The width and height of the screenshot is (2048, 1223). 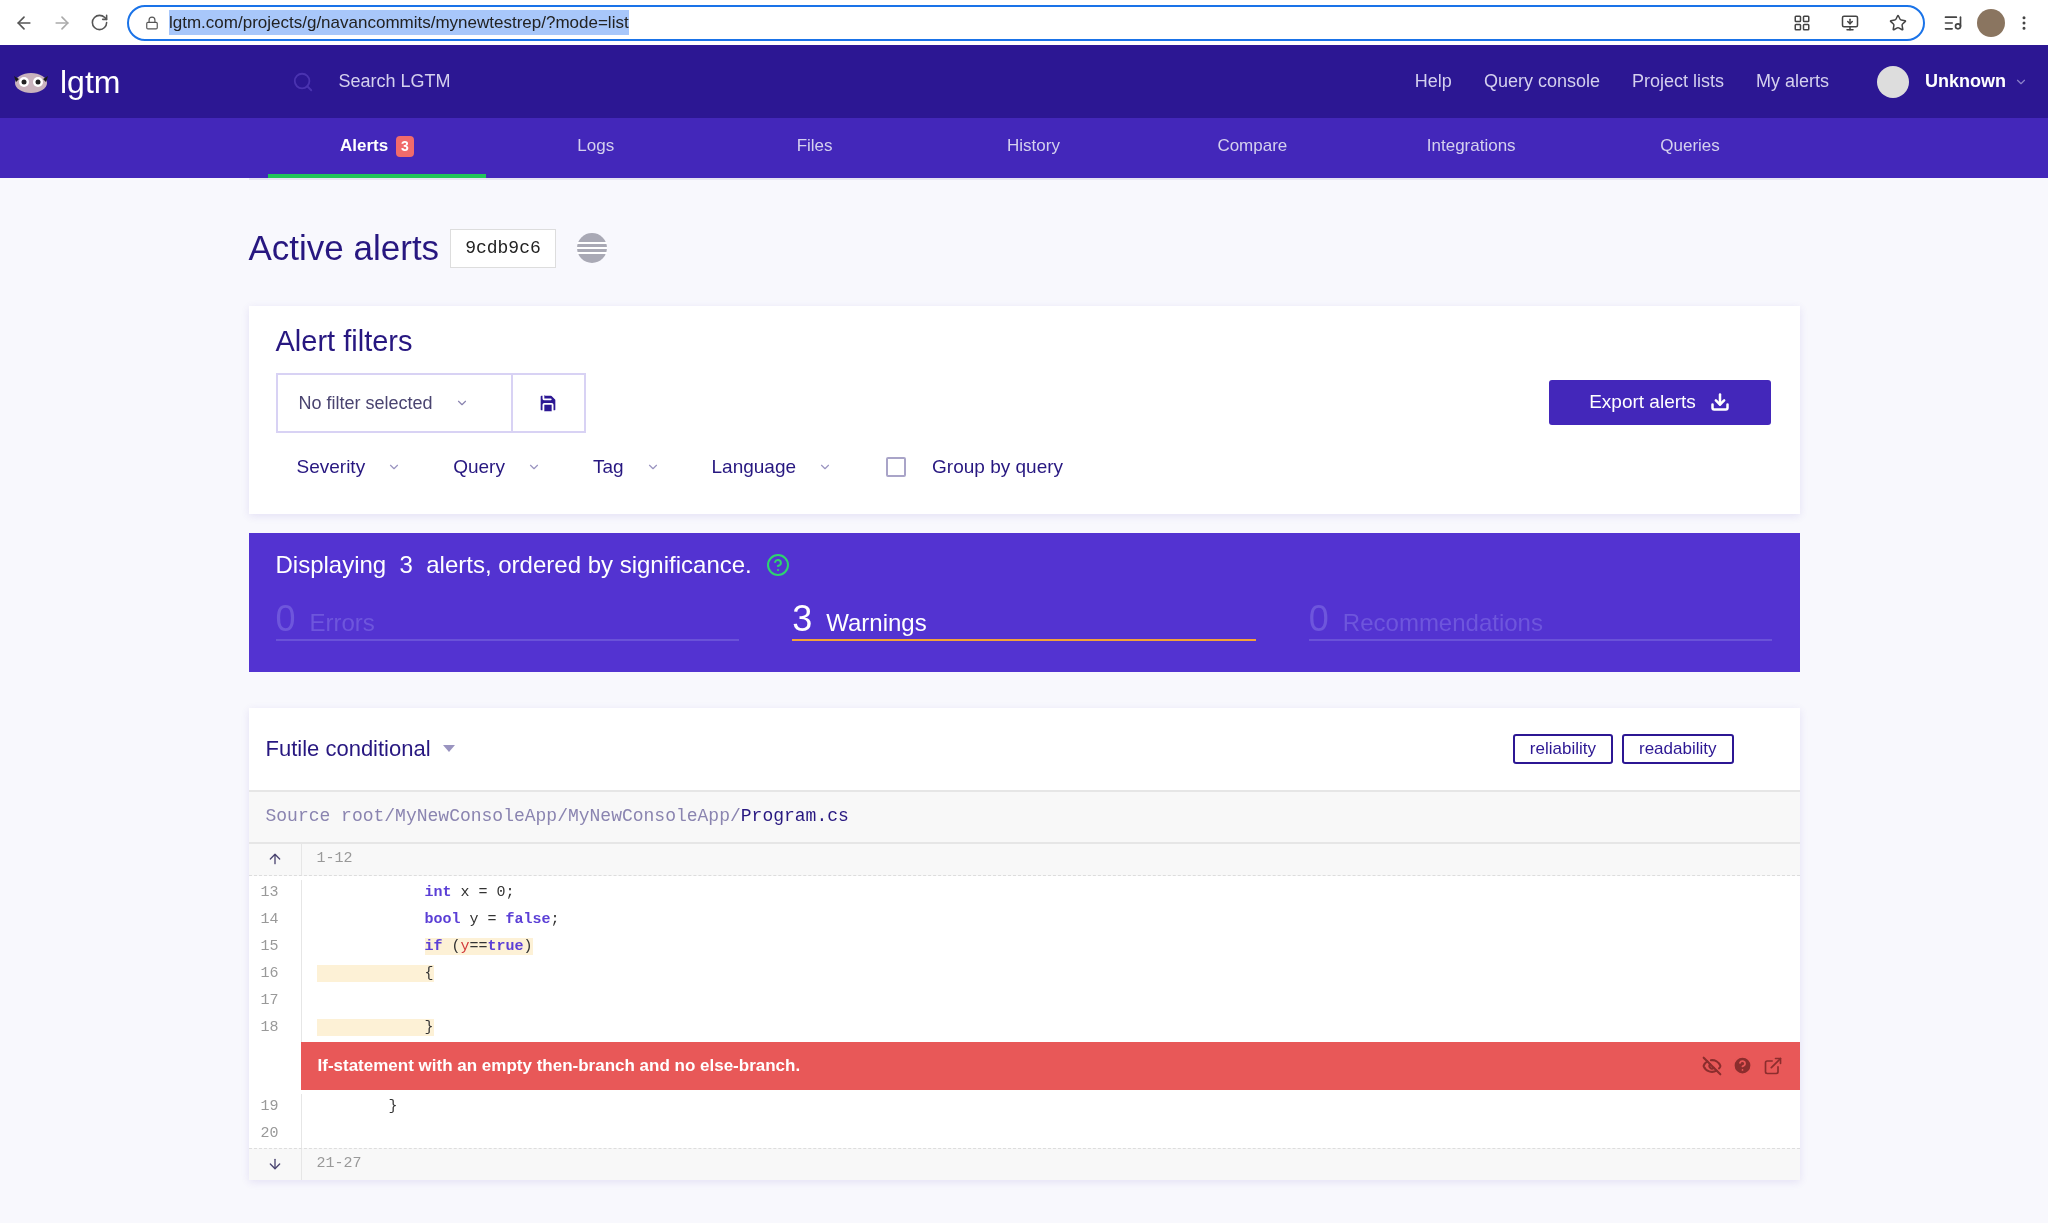 What do you see at coordinates (1026, 22) in the screenshot?
I see `address-bar: lgtm.com/projects/g/navancommits/mynewtestrep/?mode=list` at bounding box center [1026, 22].